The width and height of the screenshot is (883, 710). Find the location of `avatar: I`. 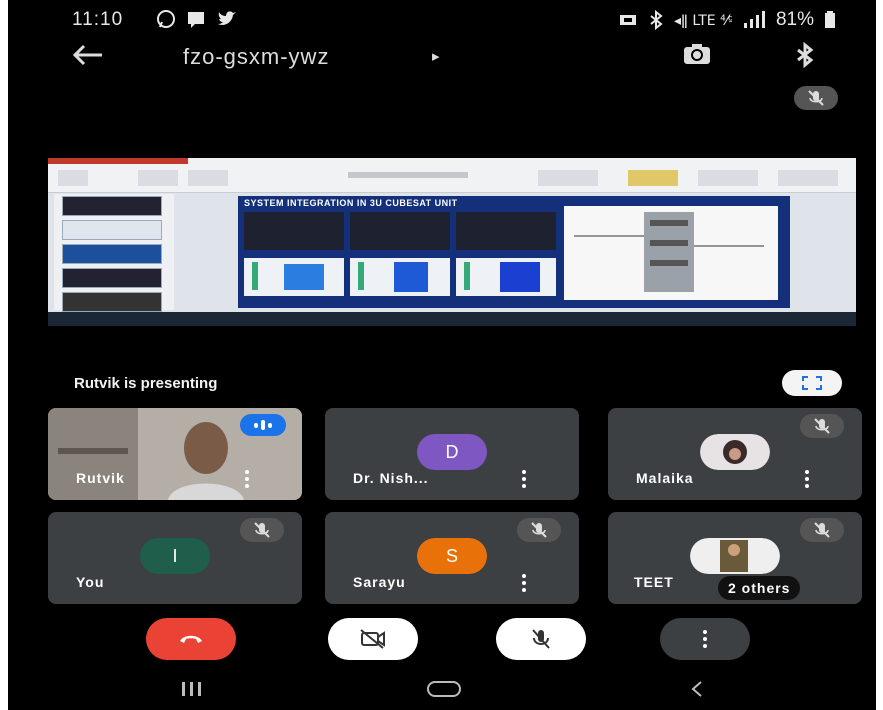

avatar: I is located at coordinates (175, 556).